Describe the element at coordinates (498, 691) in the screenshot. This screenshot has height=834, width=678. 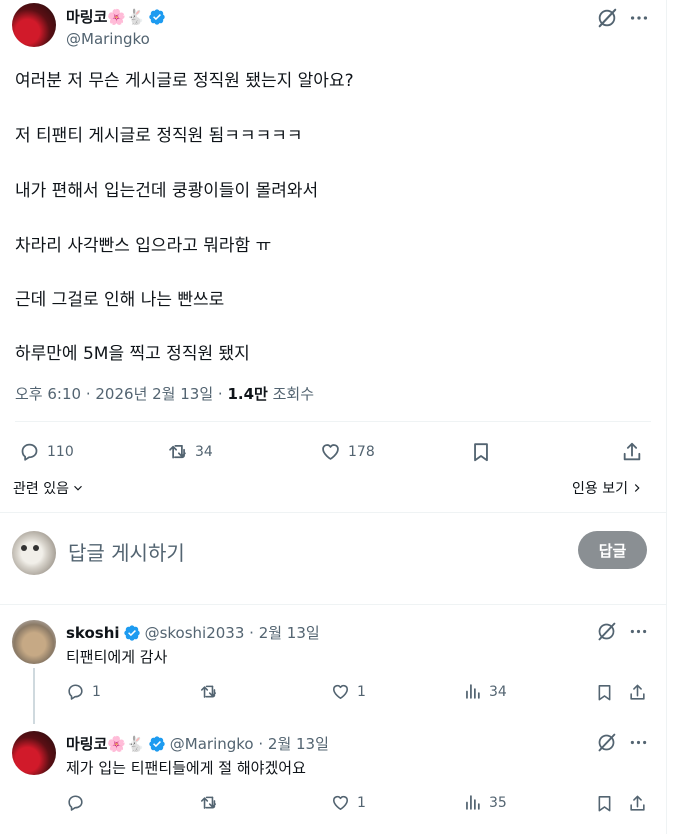
I see `views-count: 34` at that location.